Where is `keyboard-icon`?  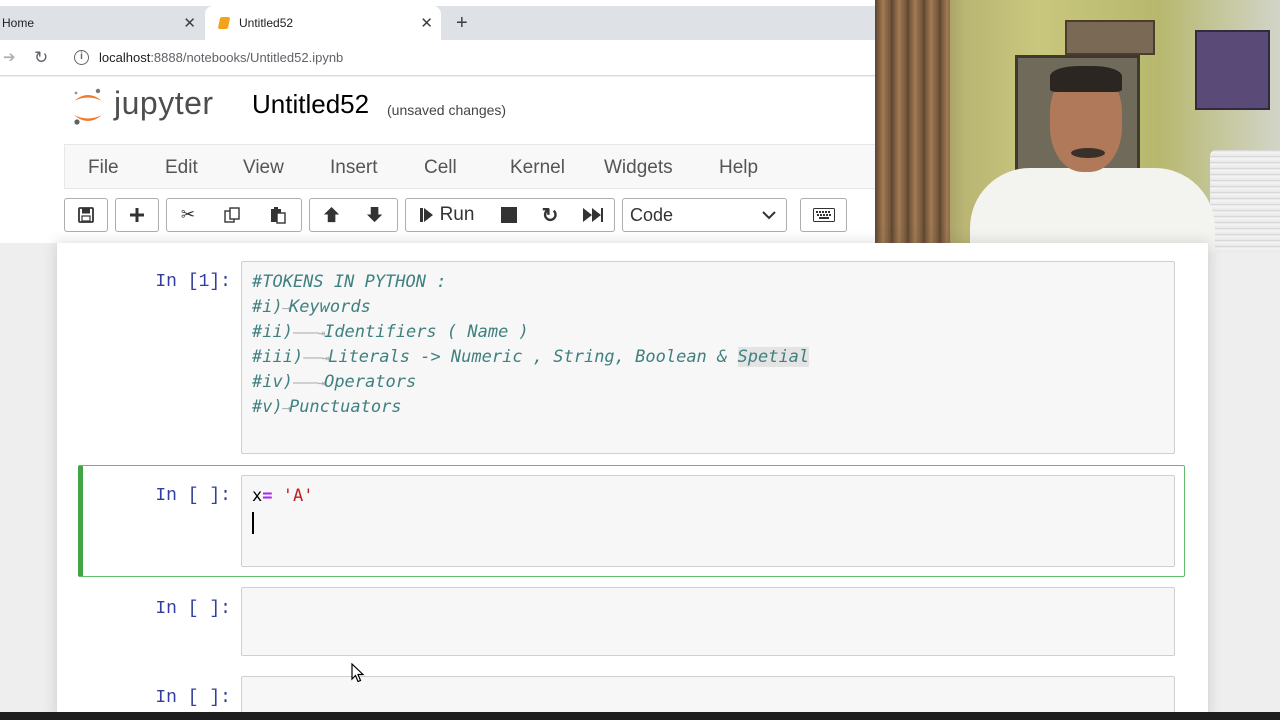
keyboard-icon is located at coordinates (823, 215).